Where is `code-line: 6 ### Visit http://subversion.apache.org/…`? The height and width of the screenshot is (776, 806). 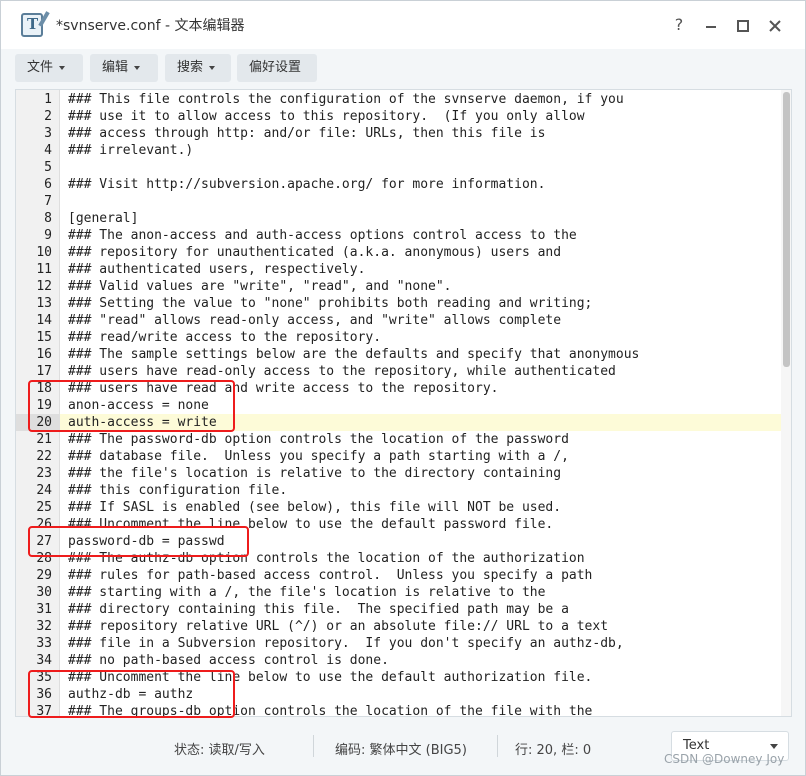
code-line: 6 ### Visit http://subversion.apache.org/… is located at coordinates (399, 184).